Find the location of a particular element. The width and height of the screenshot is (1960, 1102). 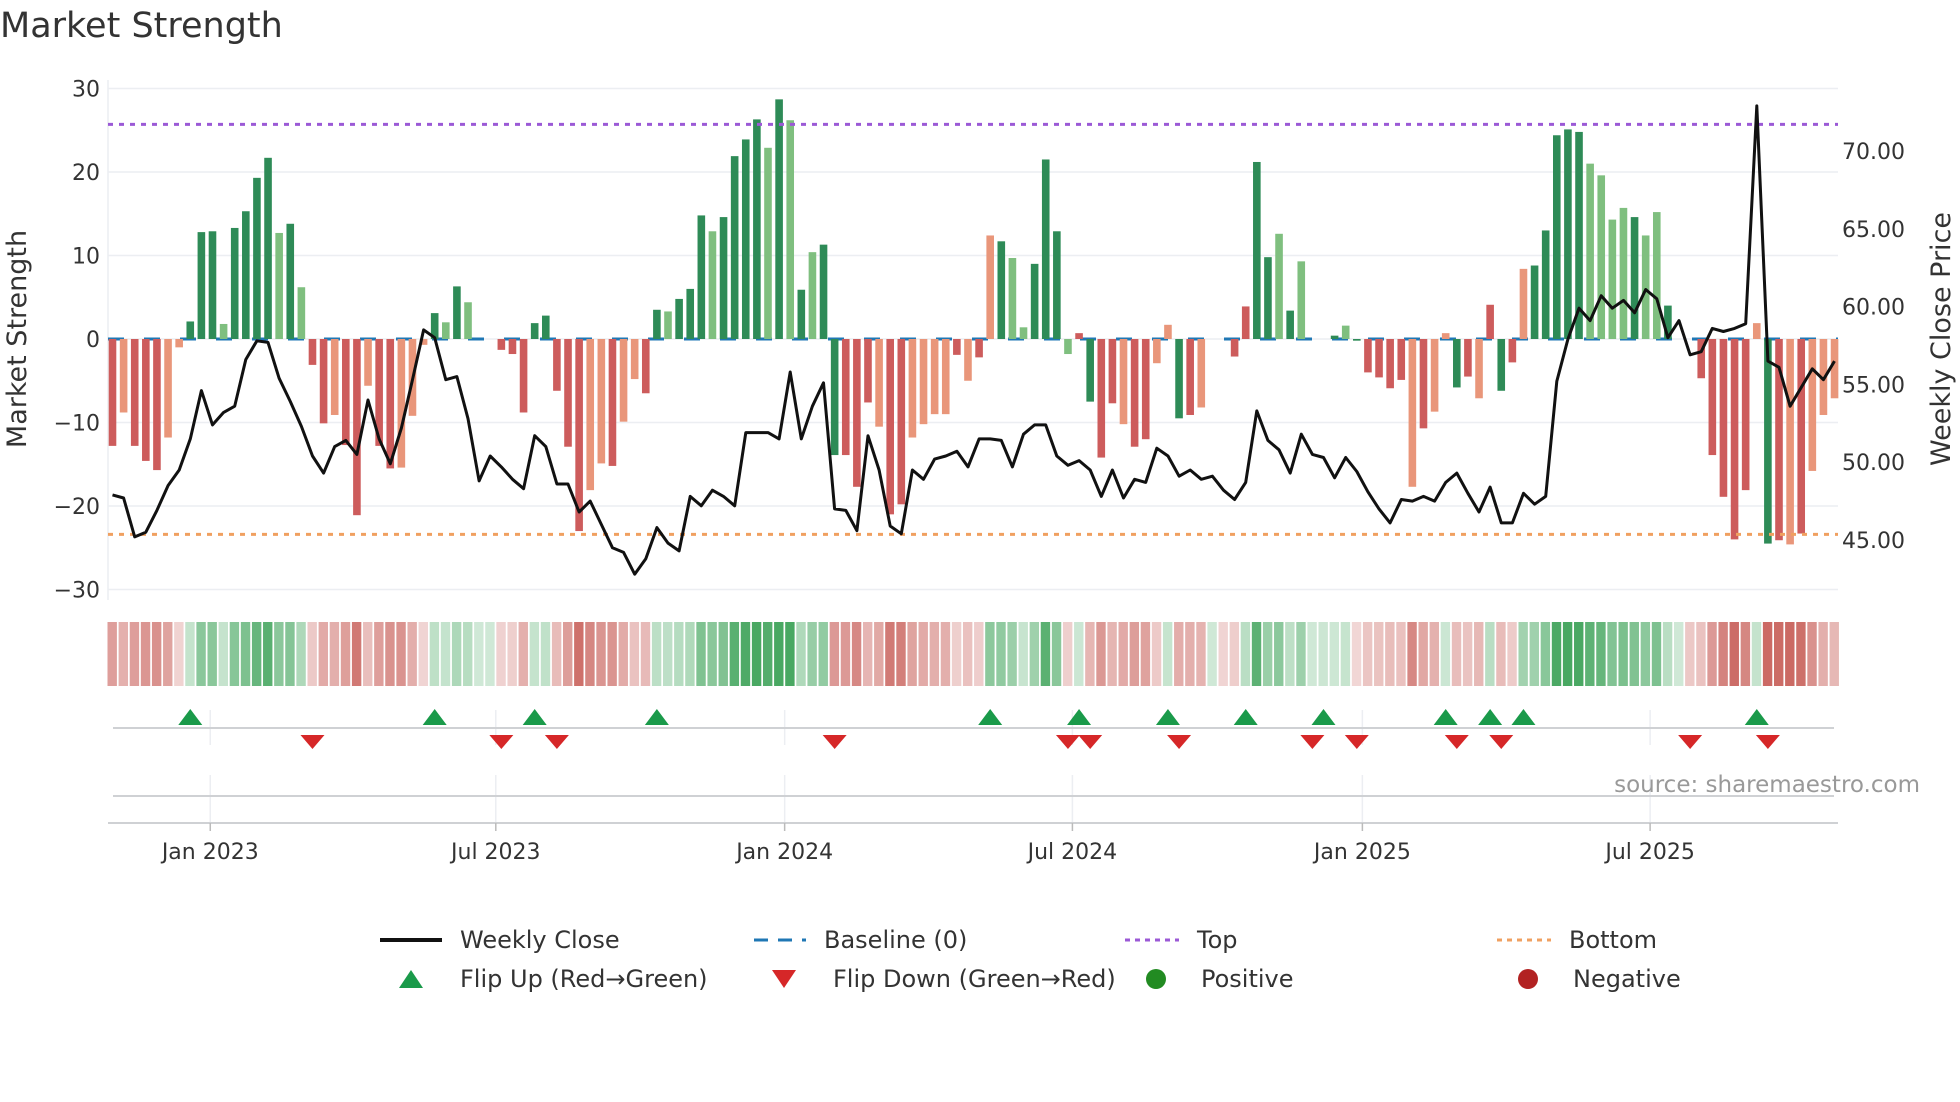

left-axis-ticks: 30 20 10 0 −10 −20 −30 is located at coordinates (77, 341).